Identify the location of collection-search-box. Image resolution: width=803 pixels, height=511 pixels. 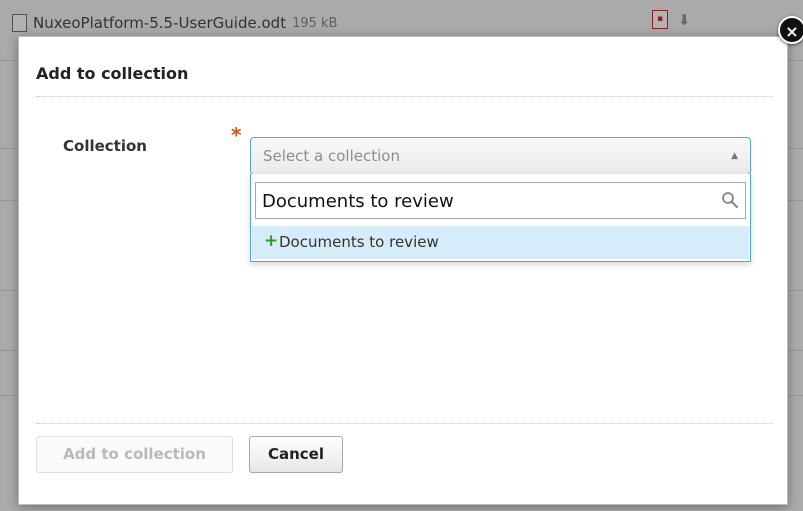
(500, 201).